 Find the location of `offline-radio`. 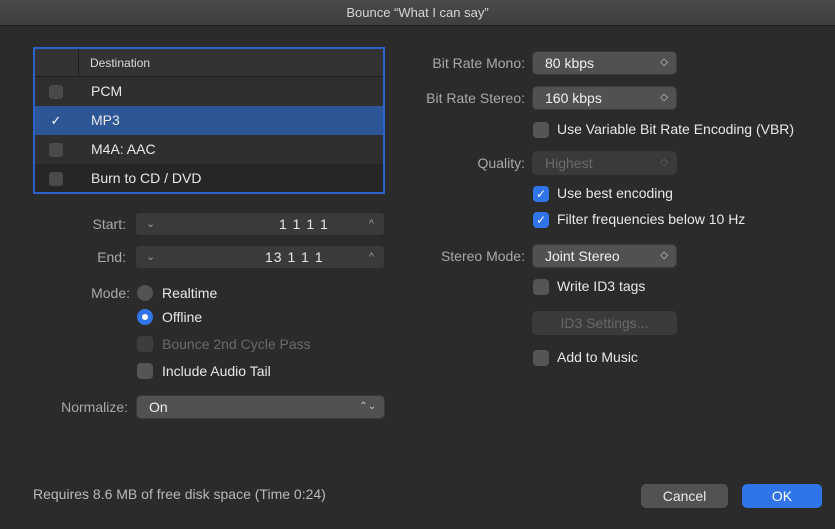

offline-radio is located at coordinates (145, 317).